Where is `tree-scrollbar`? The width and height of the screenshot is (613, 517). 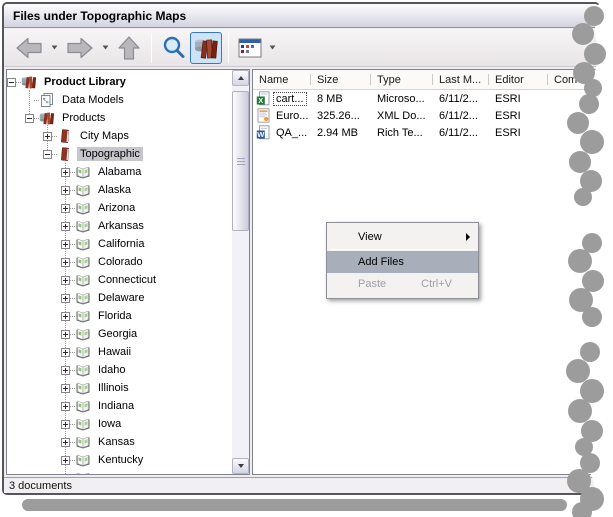 tree-scrollbar is located at coordinates (240, 272).